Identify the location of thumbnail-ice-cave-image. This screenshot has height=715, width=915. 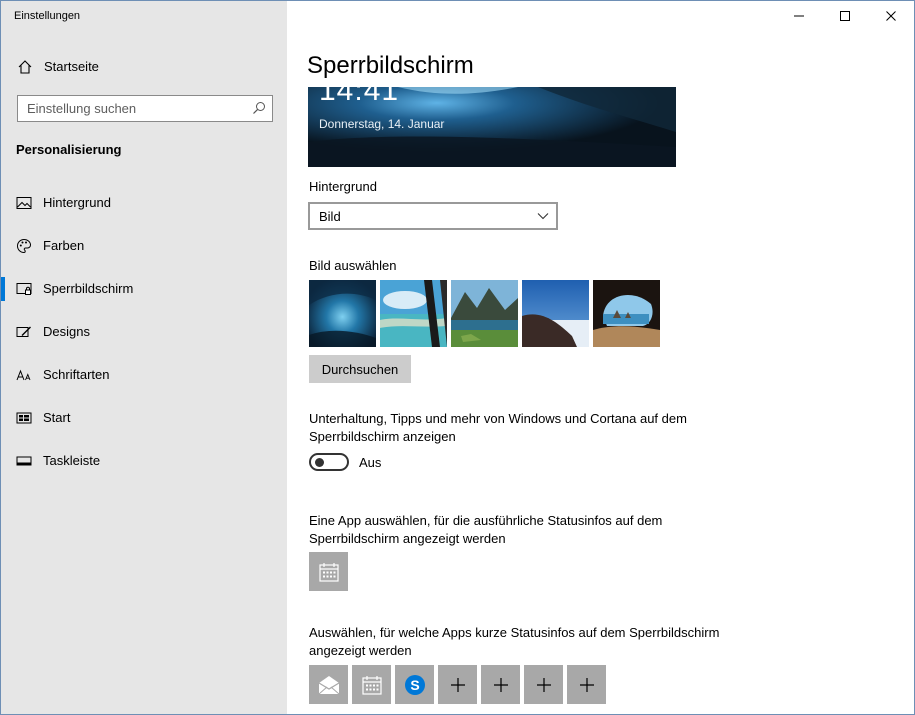
(342, 313).